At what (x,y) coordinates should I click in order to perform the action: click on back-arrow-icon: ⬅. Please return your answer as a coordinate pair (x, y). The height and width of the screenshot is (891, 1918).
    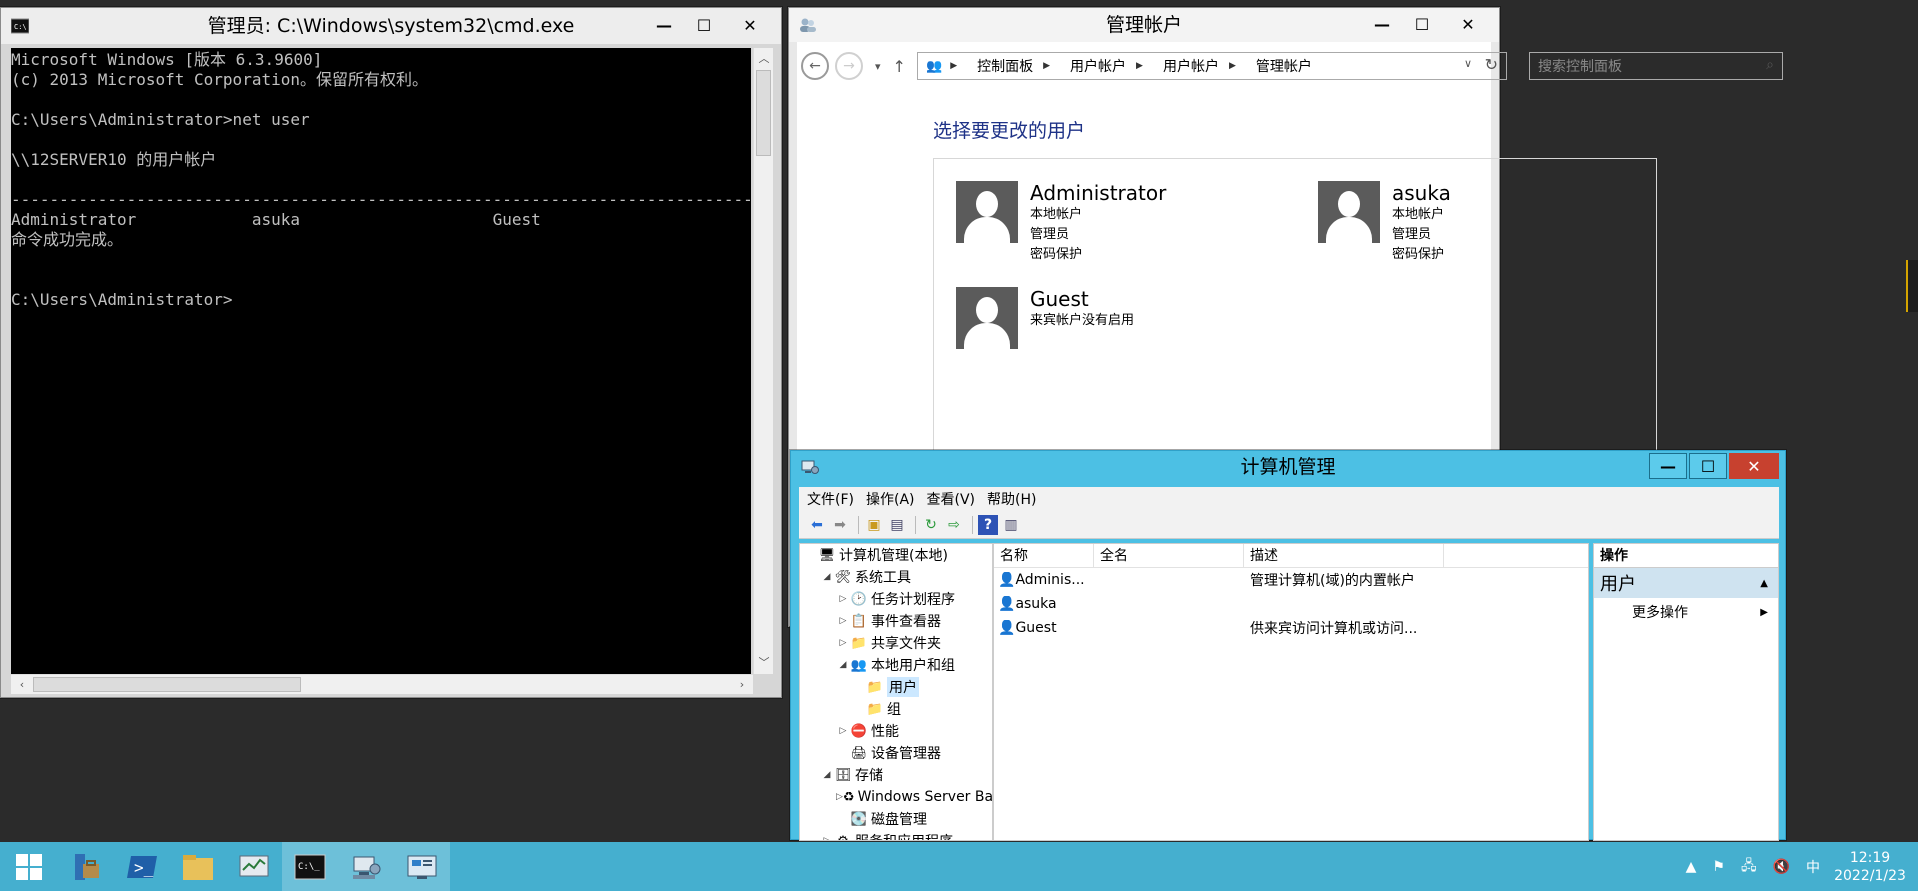
    Looking at the image, I should click on (817, 525).